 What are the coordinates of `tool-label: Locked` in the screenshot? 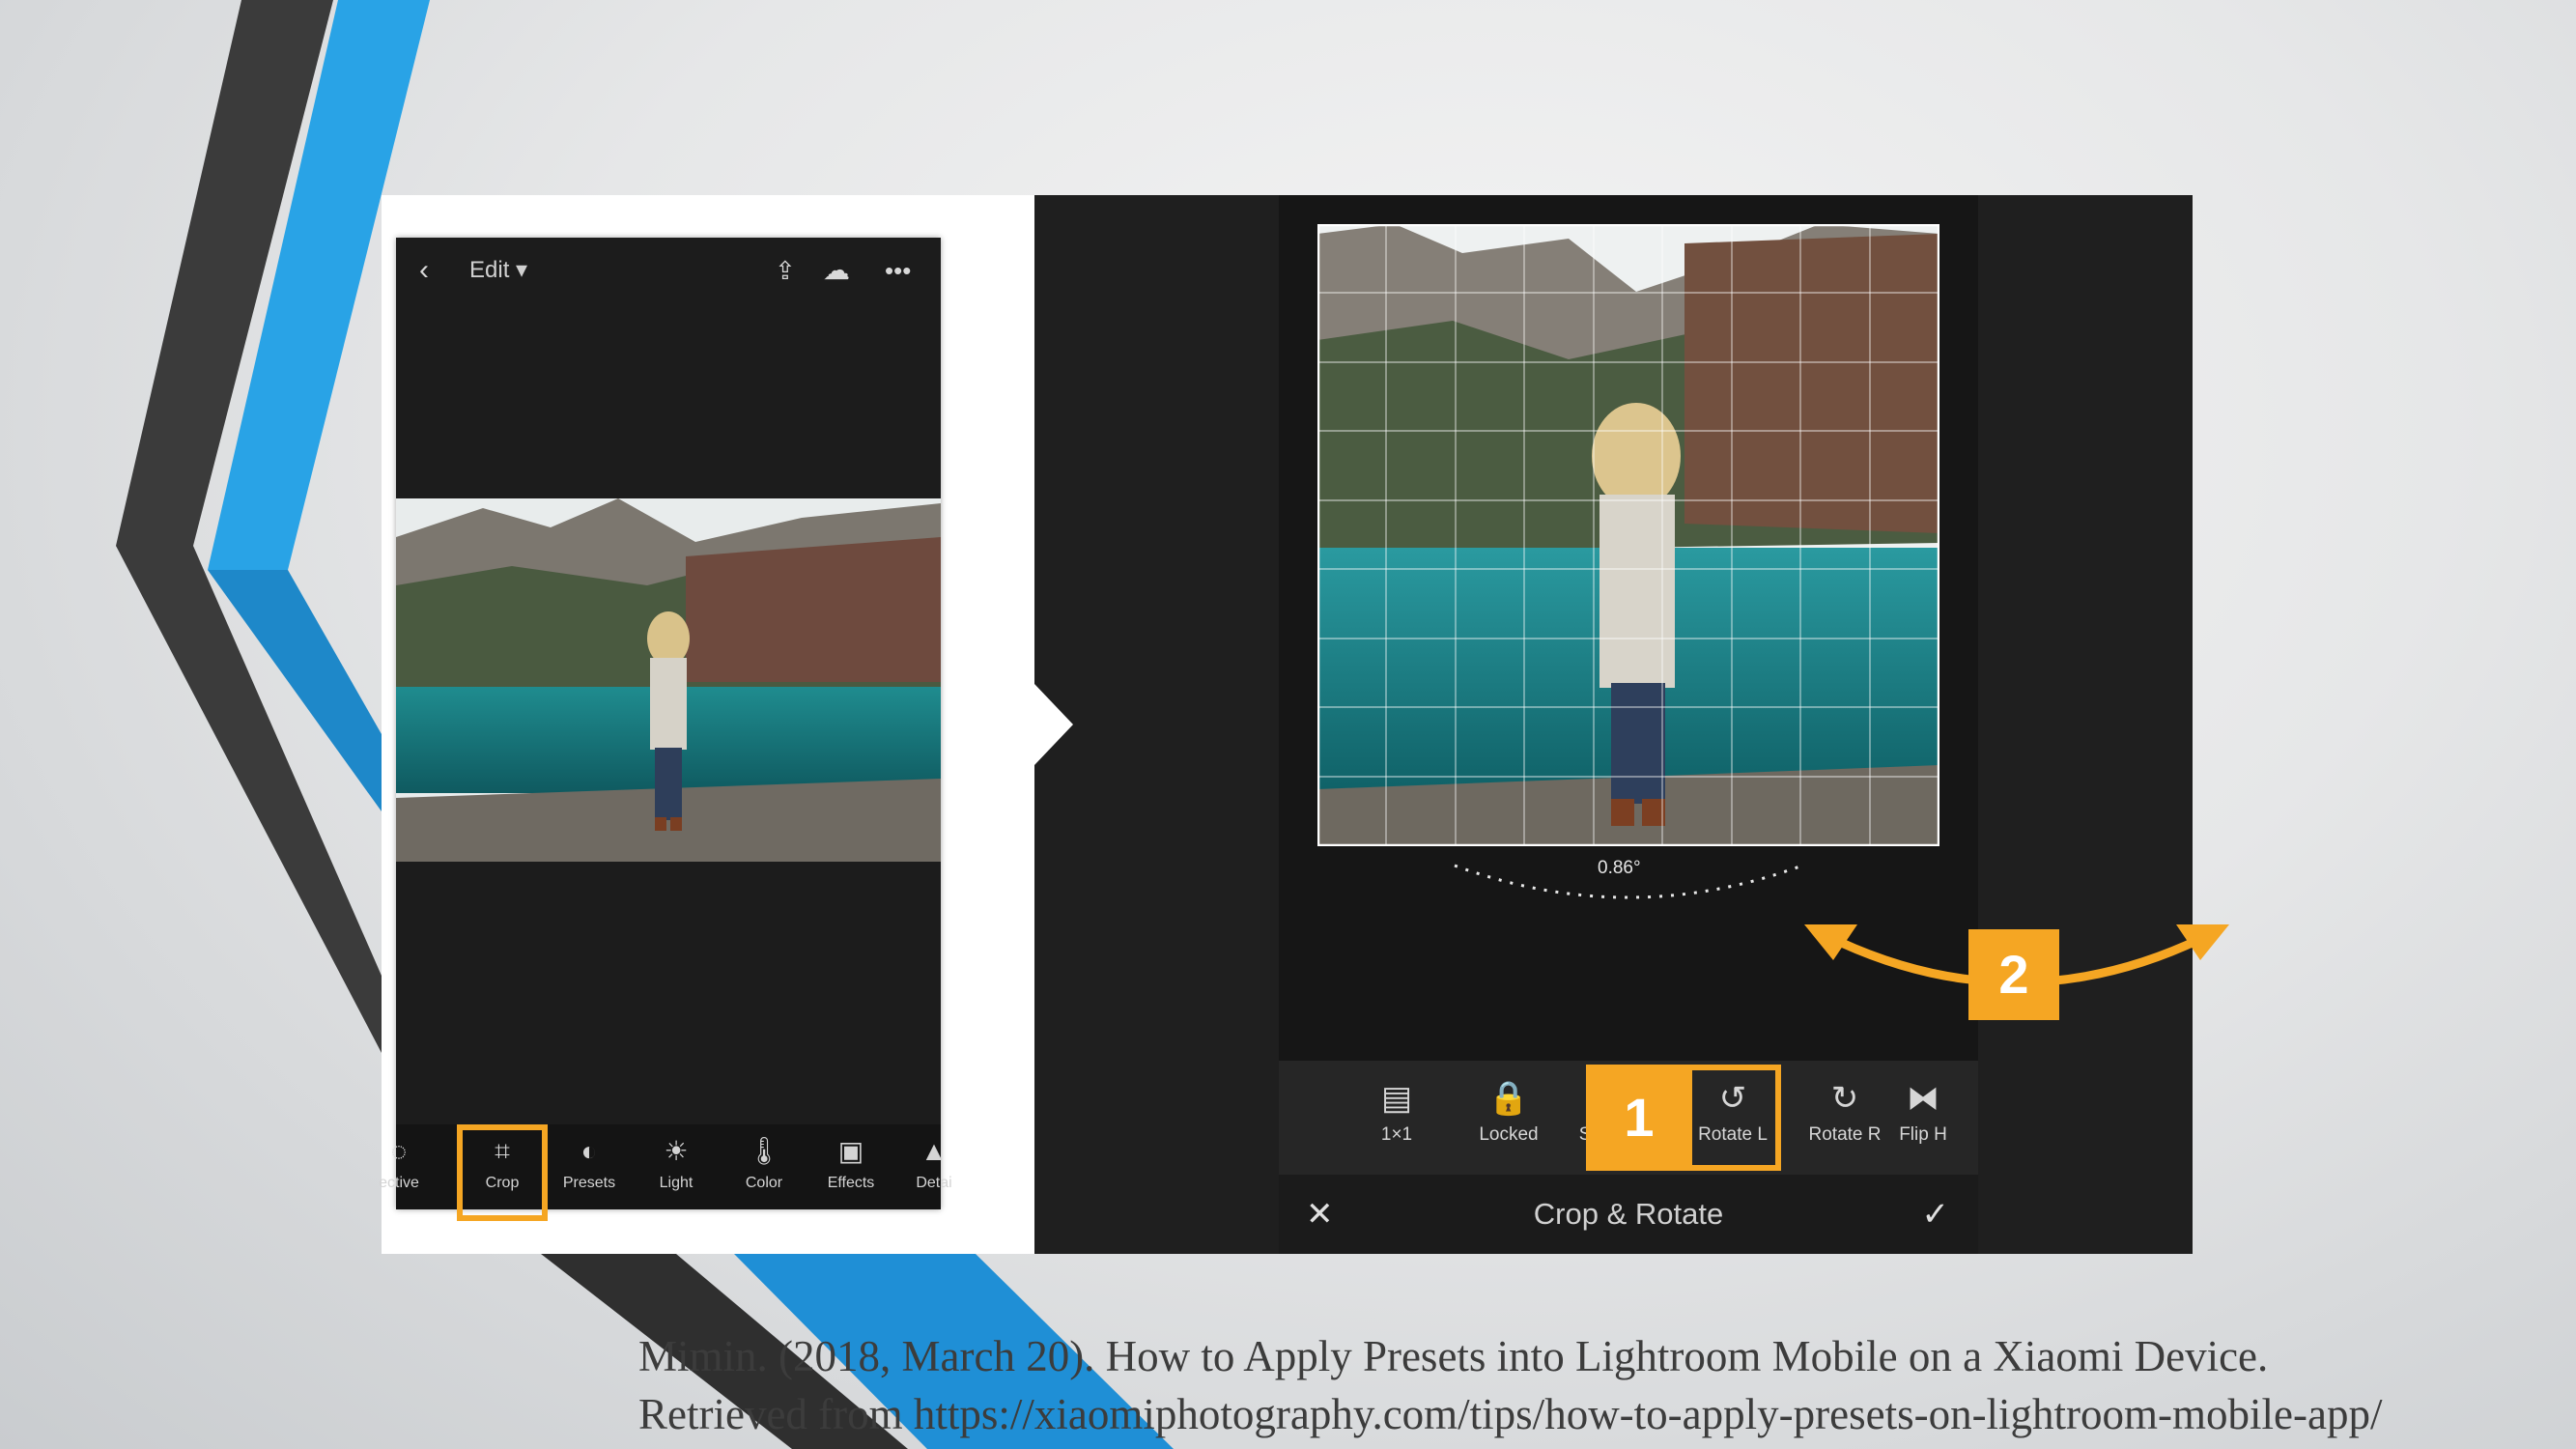 It's located at (1509, 1134).